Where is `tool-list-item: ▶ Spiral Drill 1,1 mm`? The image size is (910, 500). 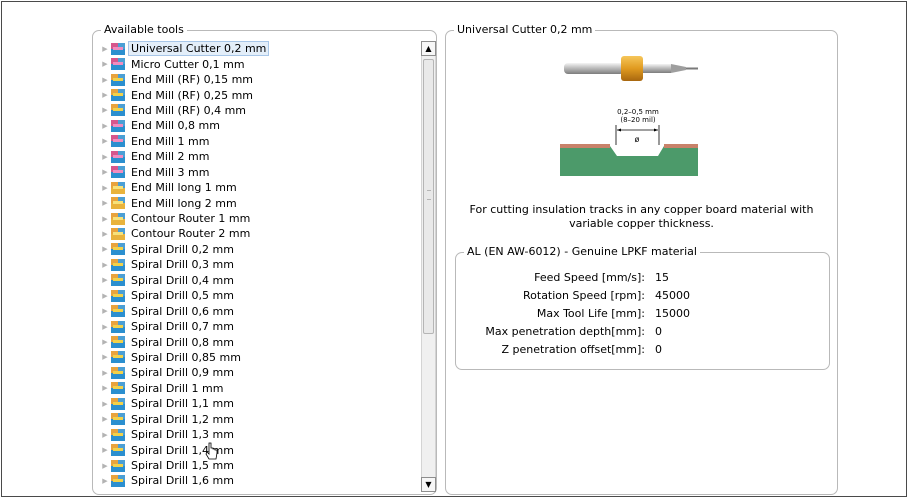
tool-list-item: ▶ Spiral Drill 1,1 mm is located at coordinates (254, 403).